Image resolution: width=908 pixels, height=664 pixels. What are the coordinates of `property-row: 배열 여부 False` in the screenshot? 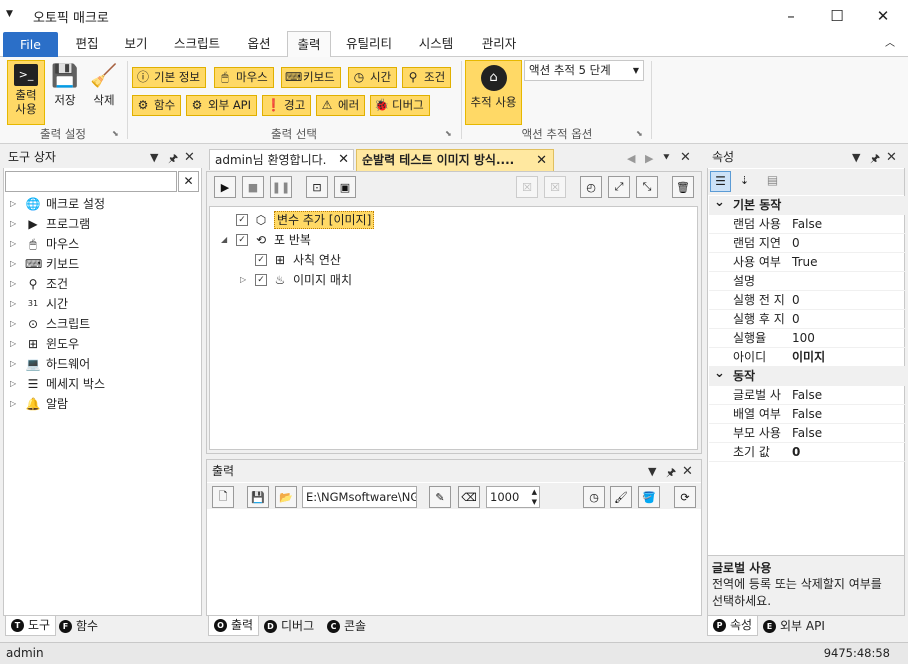 It's located at (807, 414).